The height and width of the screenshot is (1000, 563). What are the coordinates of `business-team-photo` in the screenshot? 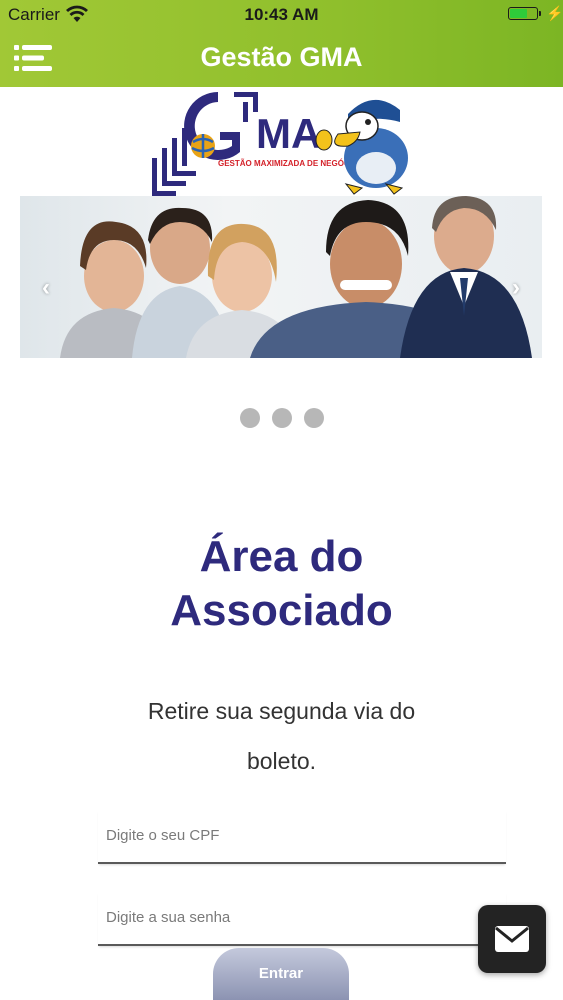 It's located at (296, 277).